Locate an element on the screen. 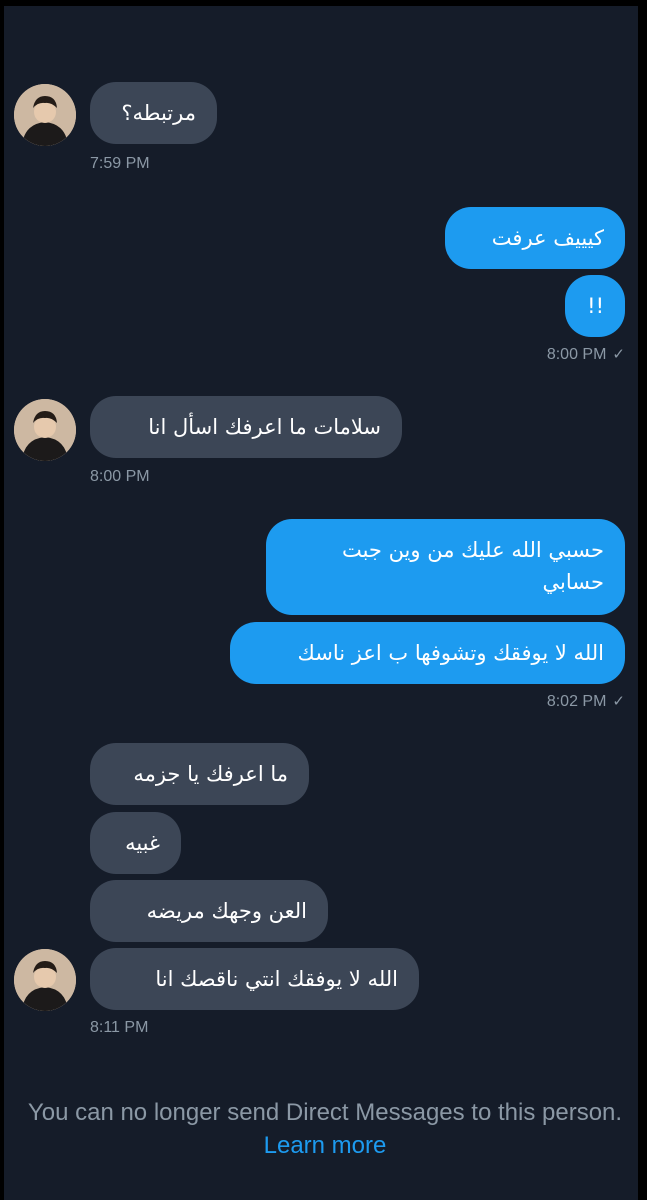 This screenshot has width=647, height=1200. message-timestamp: 8:00 PM ✓ is located at coordinates (574, 355).